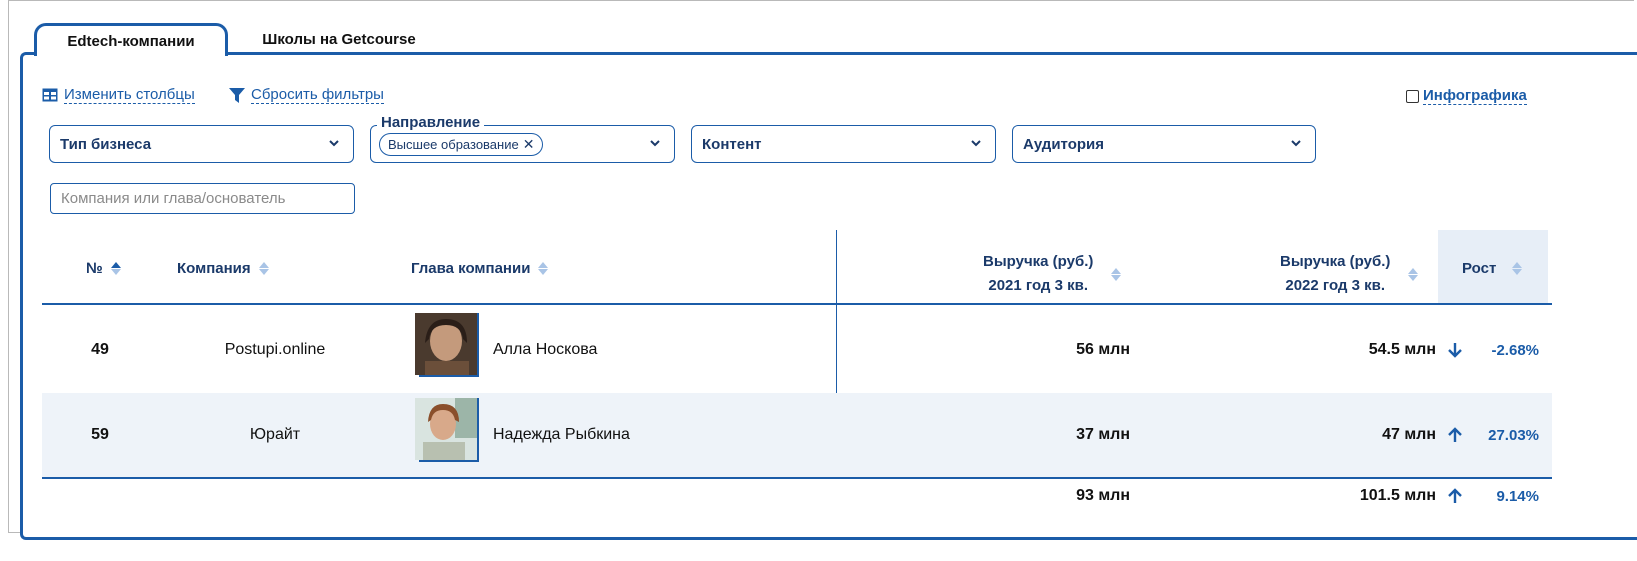 The height and width of the screenshot is (561, 1637). Describe the element at coordinates (545, 349) in the screenshot. I see `table-row-head: Алла Носкова` at that location.